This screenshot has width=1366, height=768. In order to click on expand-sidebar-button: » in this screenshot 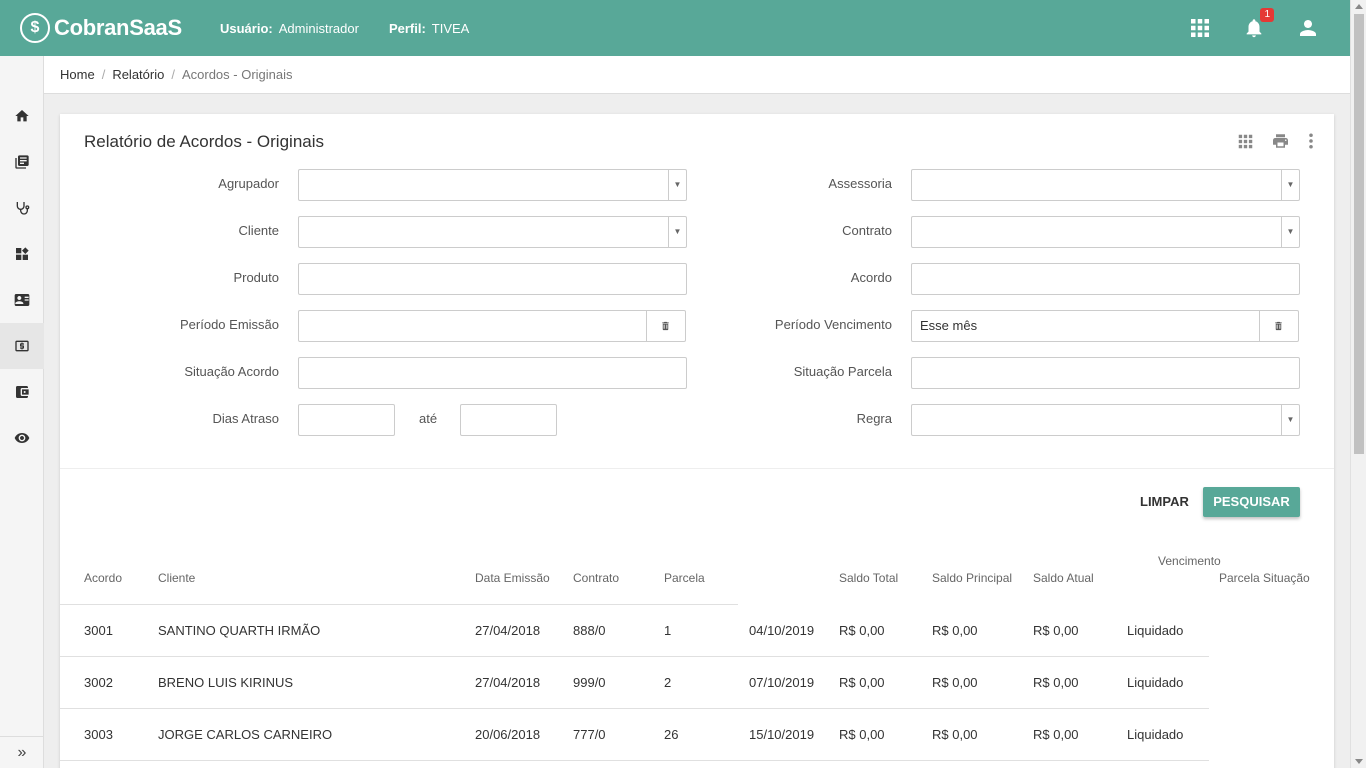, I will do `click(22, 752)`.